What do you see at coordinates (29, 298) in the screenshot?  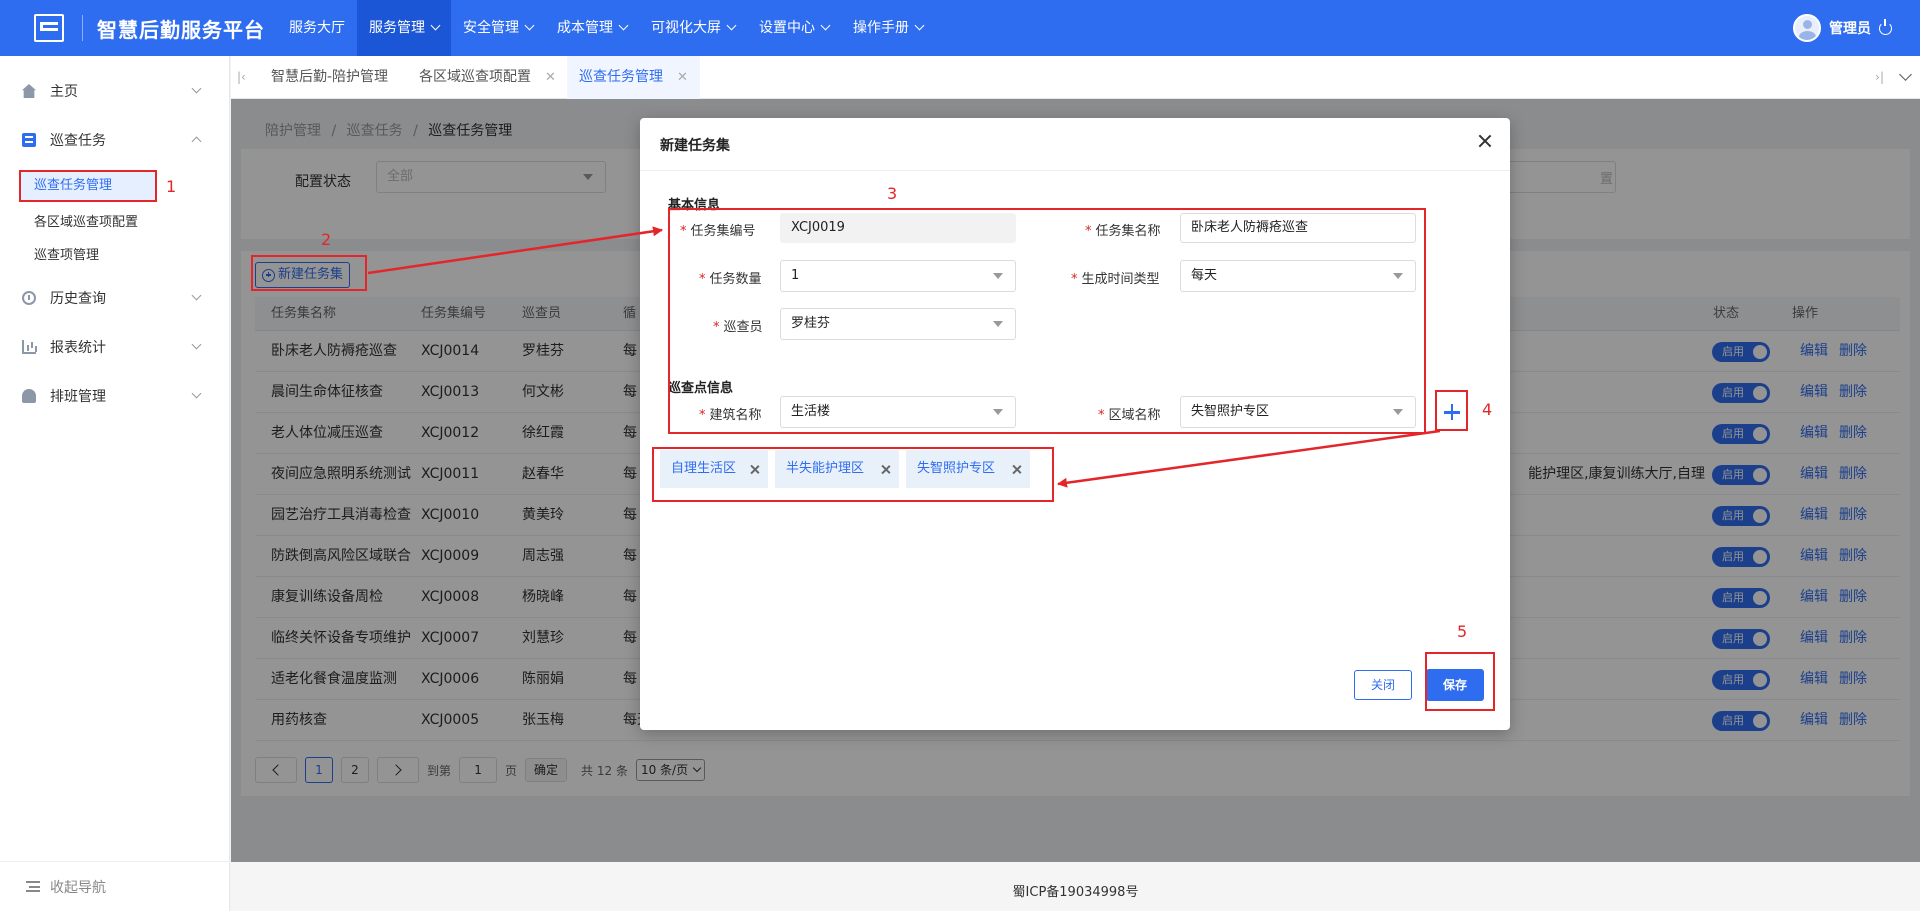 I see `history-icon` at bounding box center [29, 298].